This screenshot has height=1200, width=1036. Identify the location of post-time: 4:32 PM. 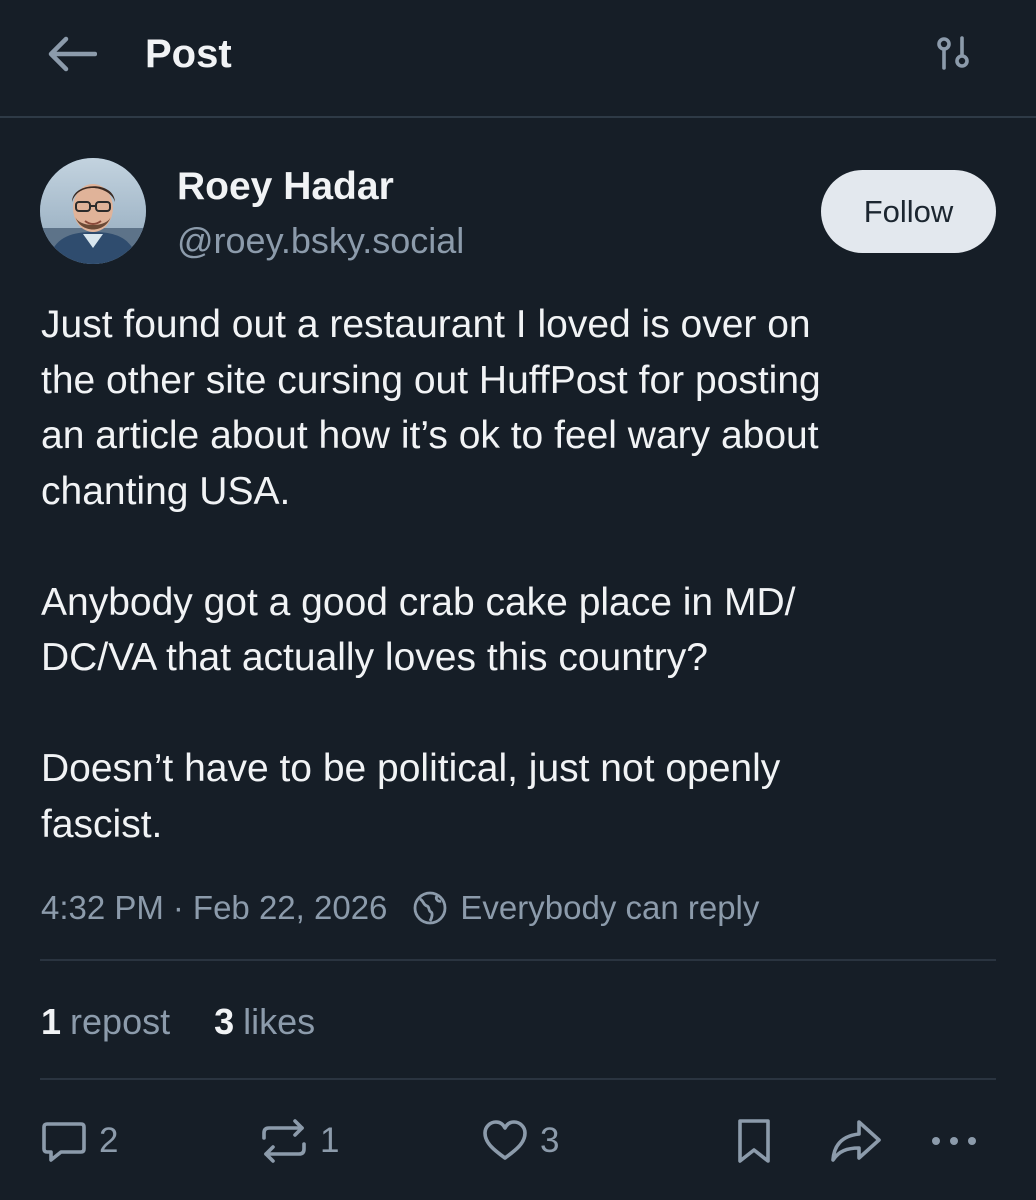
(102, 907).